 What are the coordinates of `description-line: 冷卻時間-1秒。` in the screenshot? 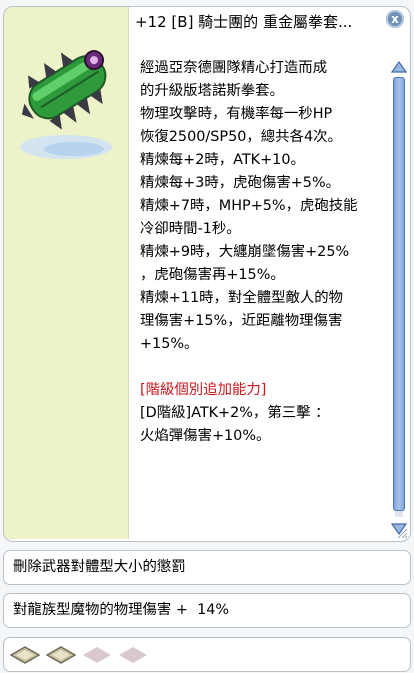 It's located at (190, 229).